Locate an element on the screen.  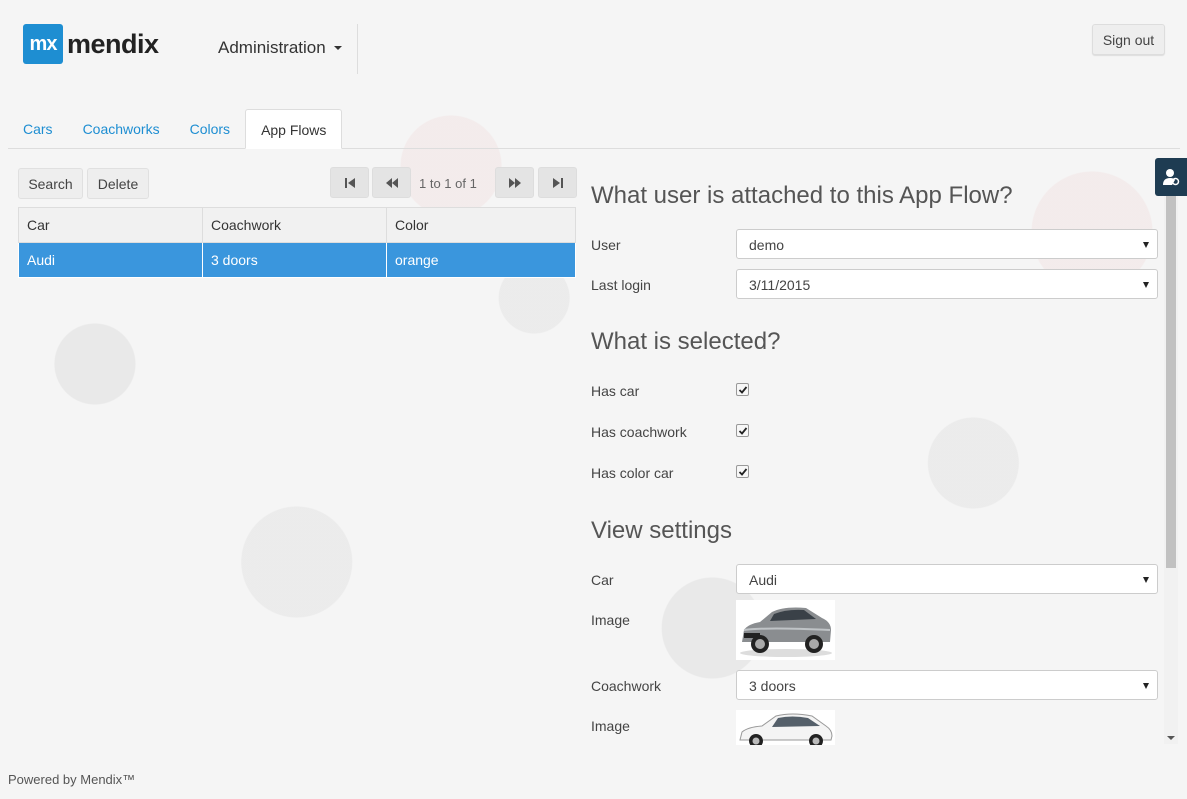
last-page-icon is located at coordinates (557, 182).